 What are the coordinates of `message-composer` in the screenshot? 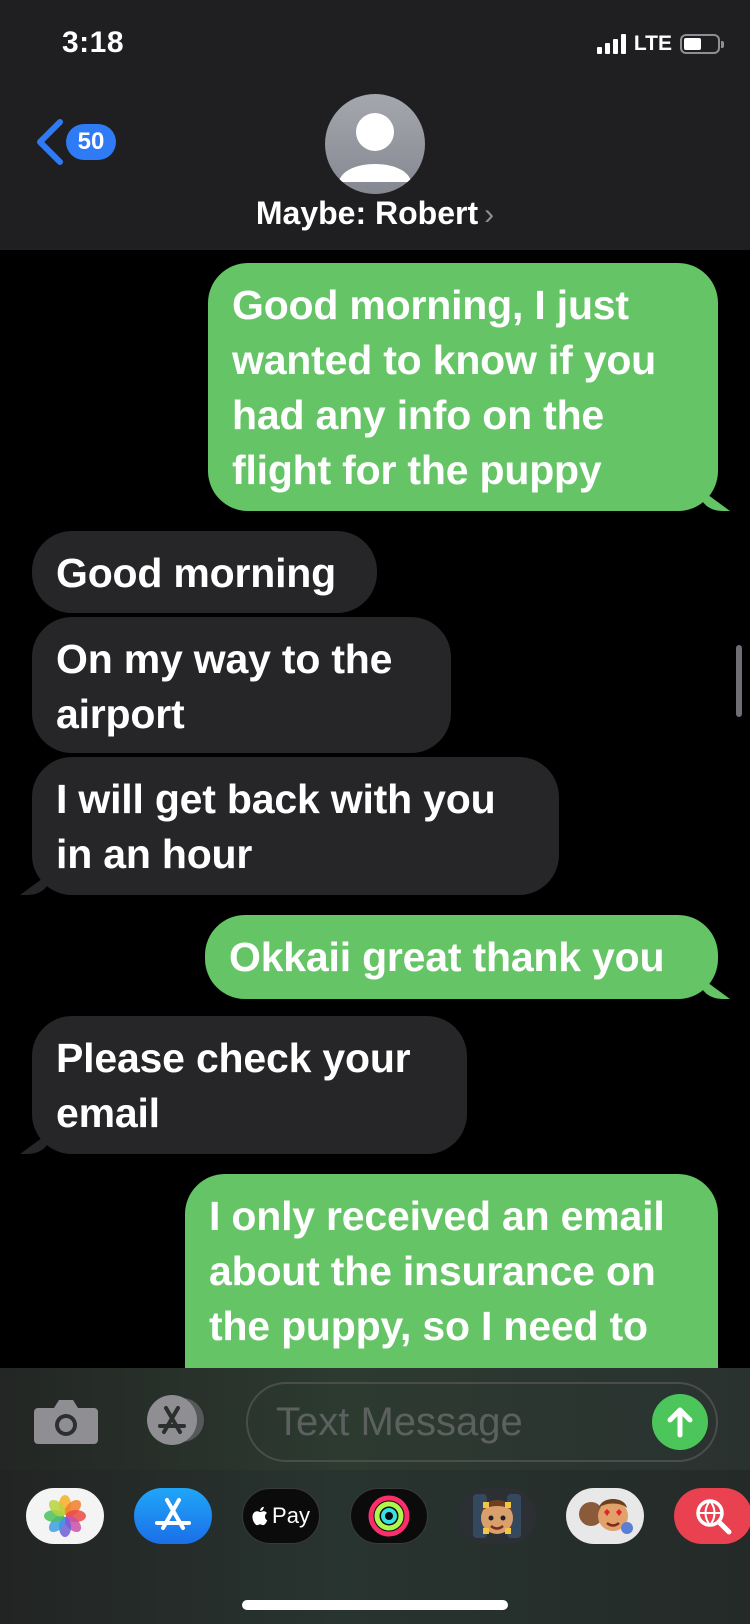 It's located at (375, 1419).